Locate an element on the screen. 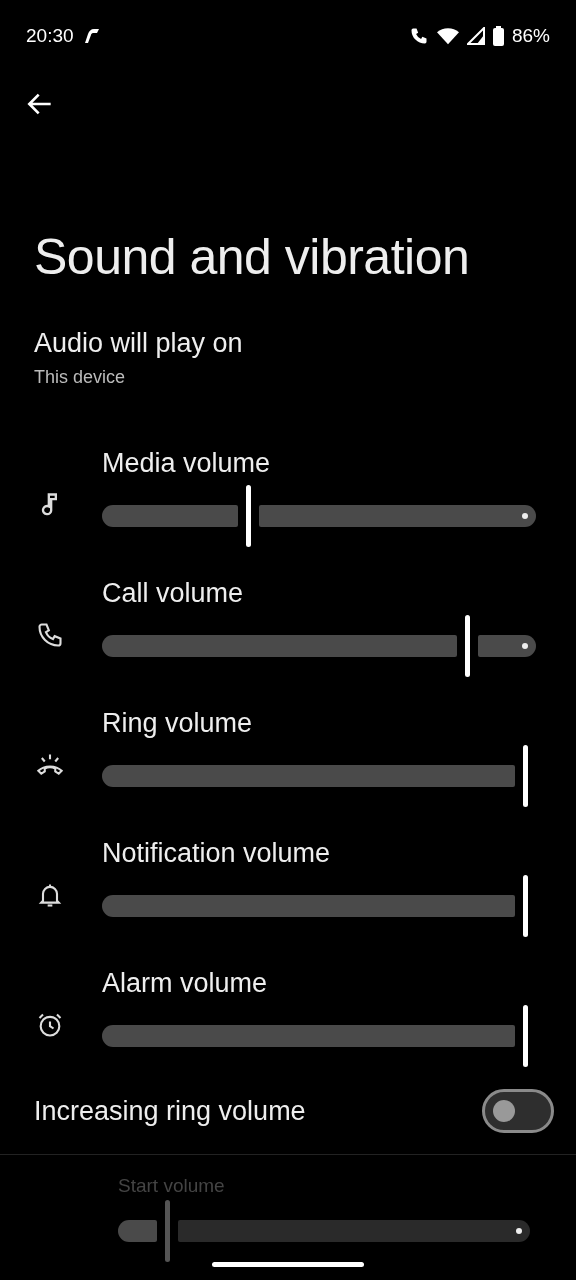  alarm-clock-icon is located at coordinates (50, 1025).